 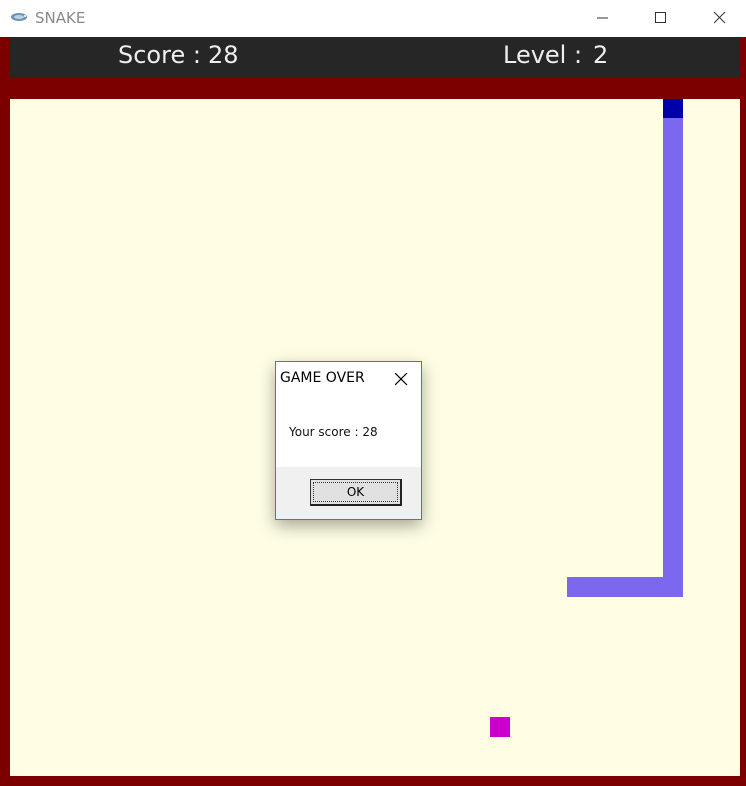 I want to click on score-bar: Score : 28 Level : 2, so click(x=375, y=57).